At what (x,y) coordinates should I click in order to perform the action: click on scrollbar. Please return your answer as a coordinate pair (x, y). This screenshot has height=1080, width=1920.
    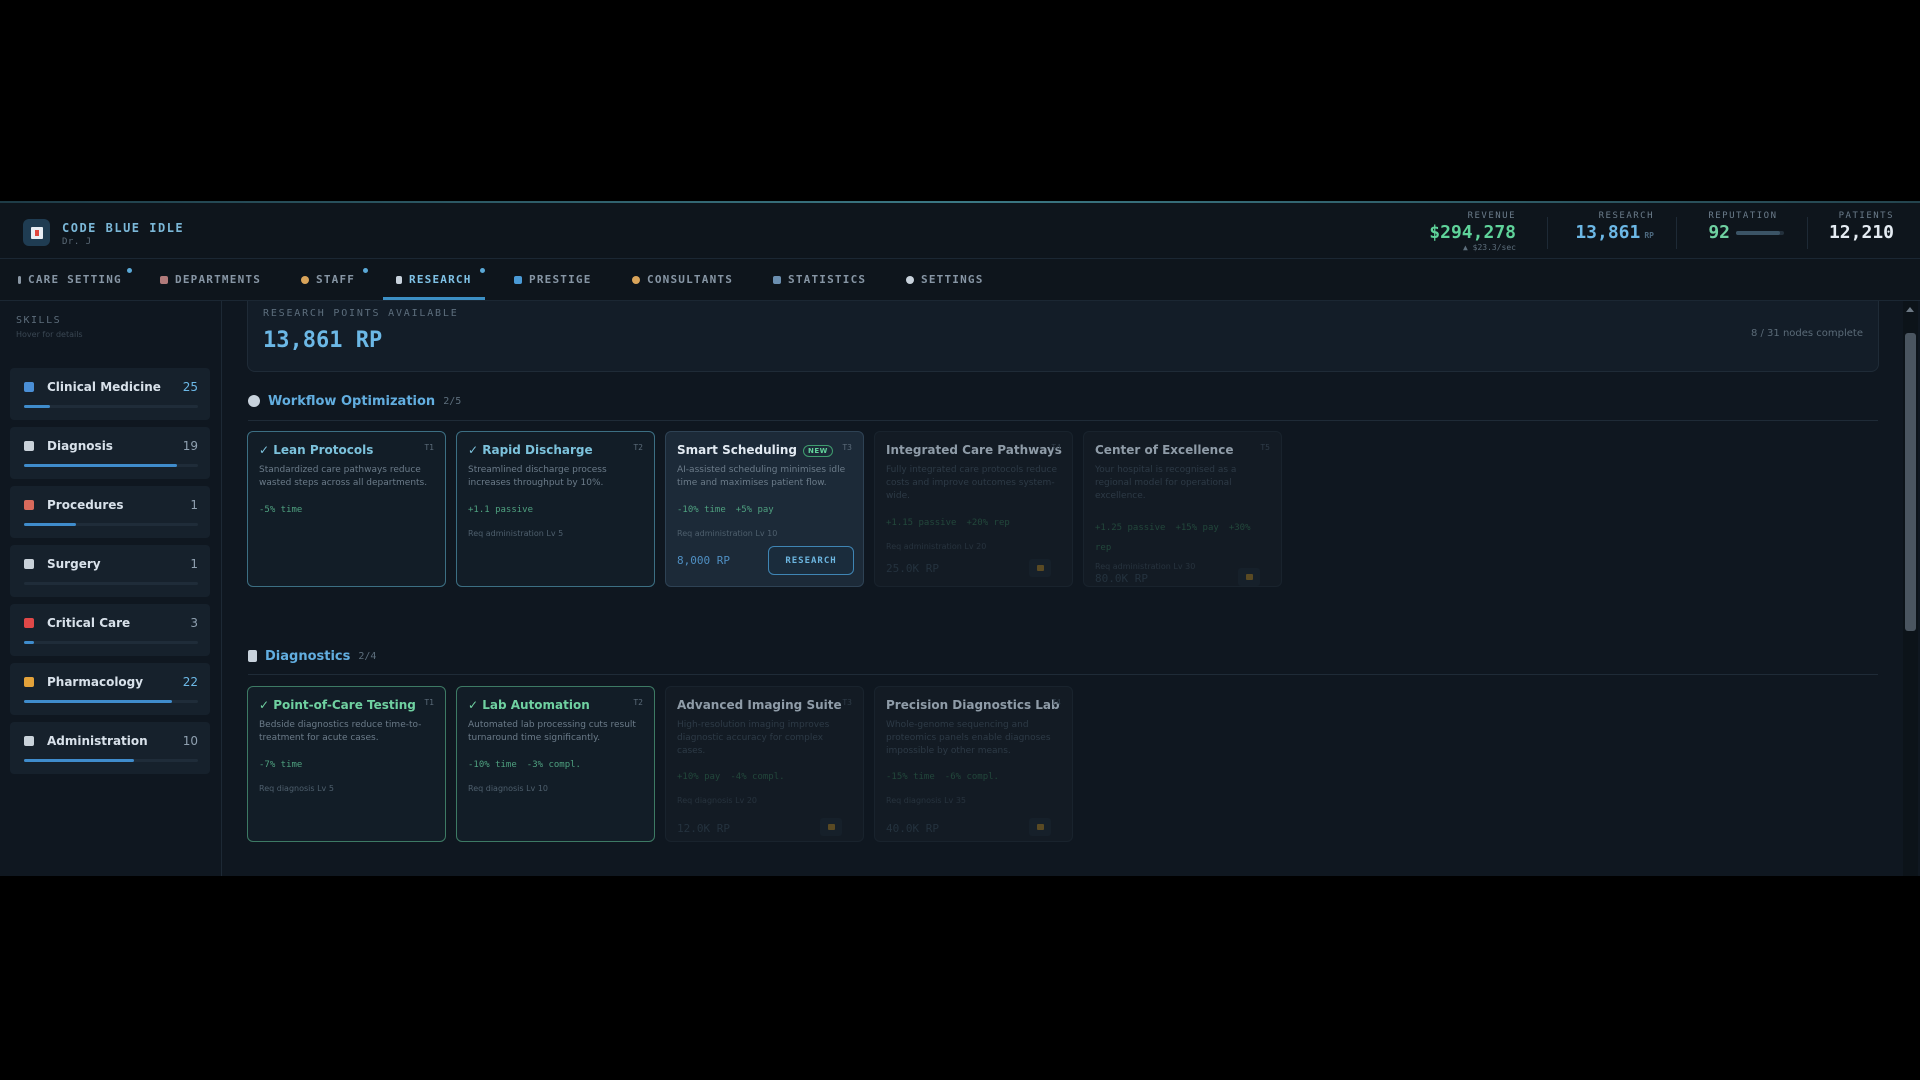
    Looking at the image, I should click on (1910, 588).